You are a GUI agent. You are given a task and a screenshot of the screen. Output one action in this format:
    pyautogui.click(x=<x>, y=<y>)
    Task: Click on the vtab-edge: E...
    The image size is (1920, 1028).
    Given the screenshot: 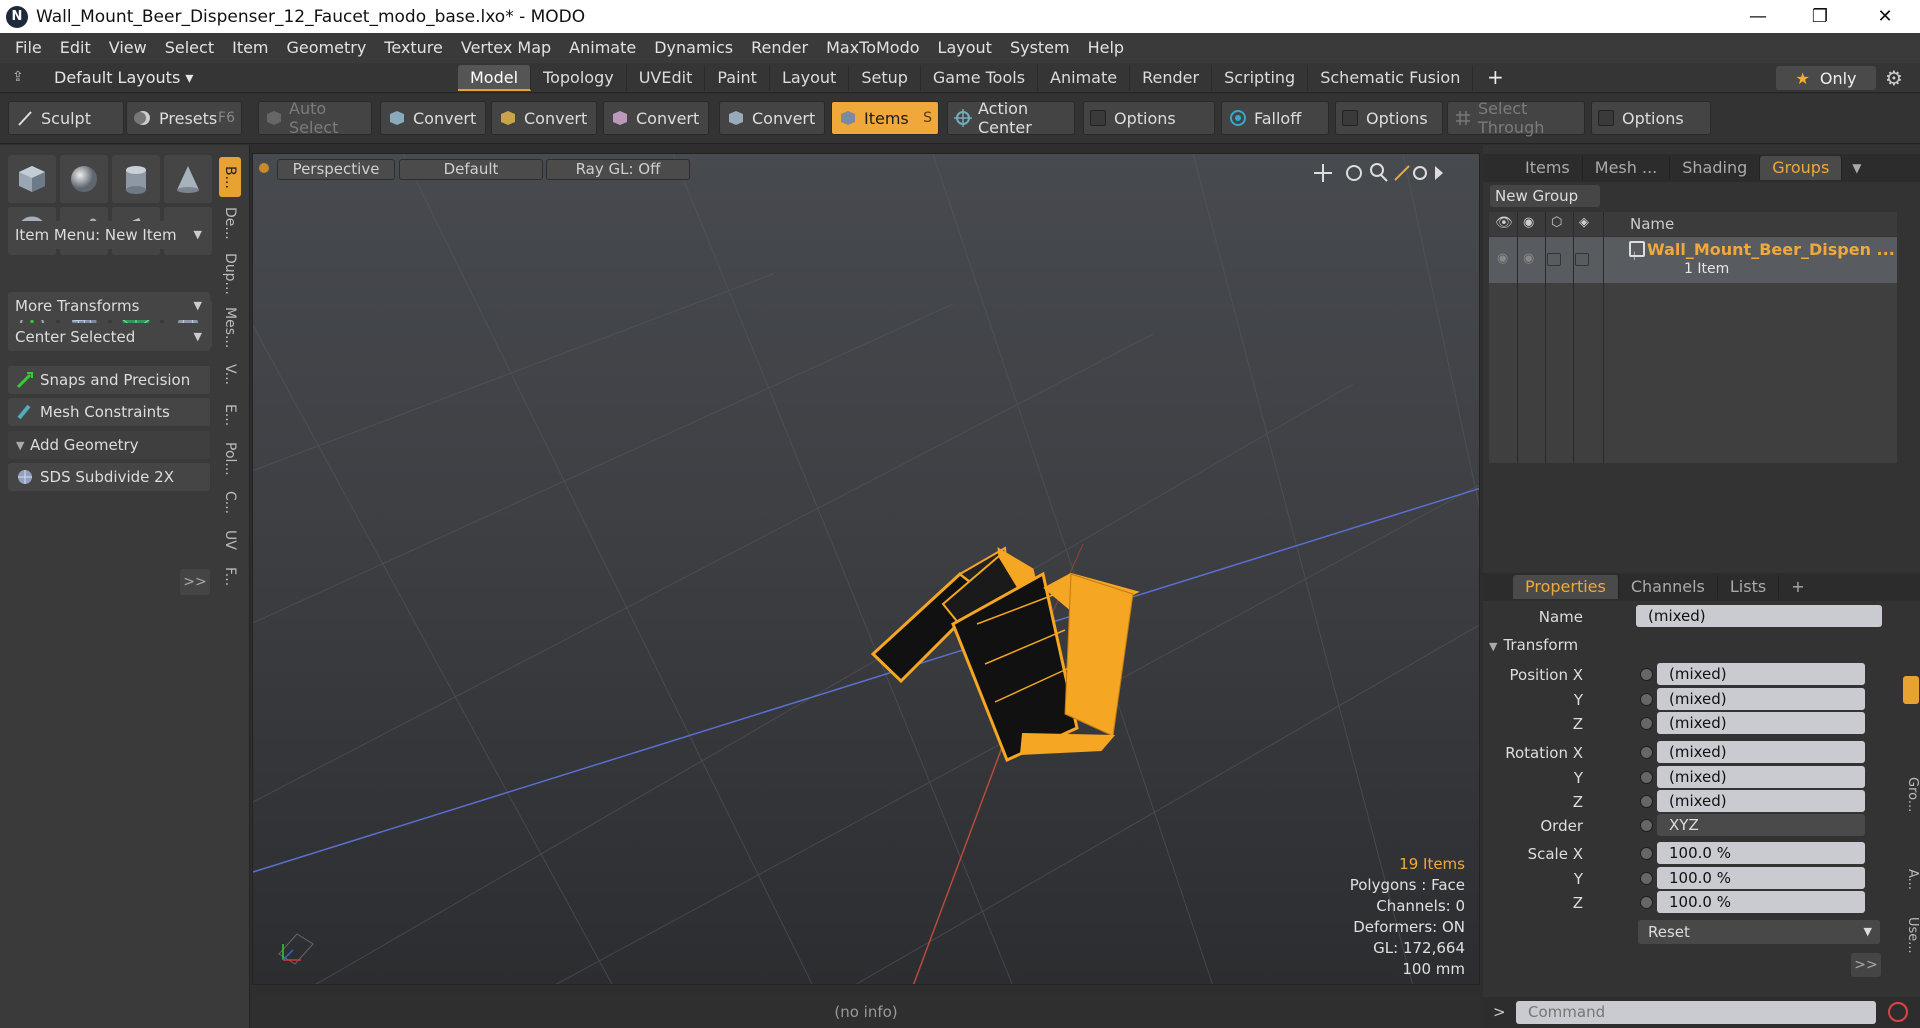 What is the action you would take?
    pyautogui.click(x=230, y=415)
    